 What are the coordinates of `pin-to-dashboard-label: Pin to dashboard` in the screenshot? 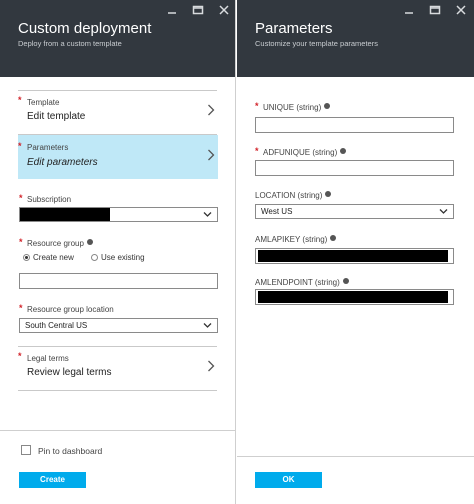 It's located at (70, 451).